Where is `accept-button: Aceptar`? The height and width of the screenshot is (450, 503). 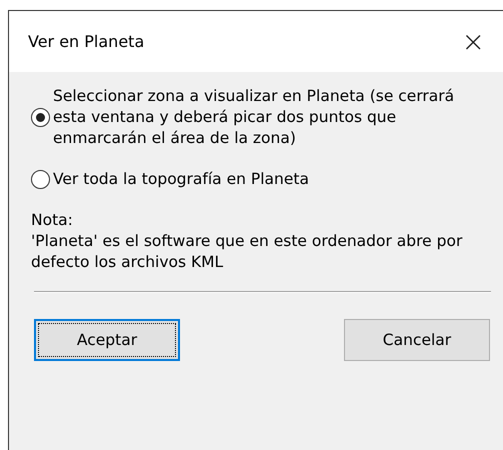 accept-button: Aceptar is located at coordinates (107, 340).